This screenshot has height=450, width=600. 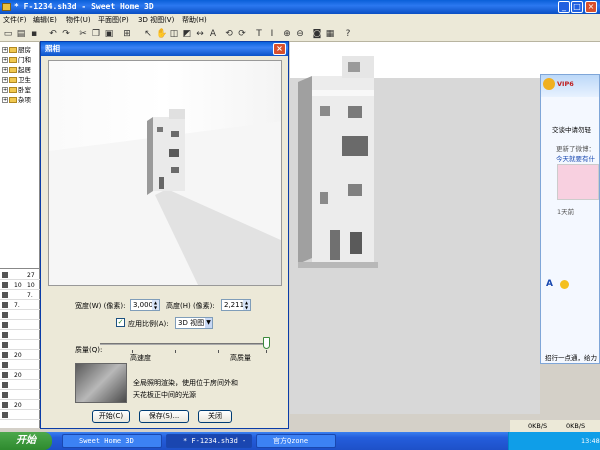 I want to click on task-sweet-home: Sweet Home 3D, so click(x=112, y=441).